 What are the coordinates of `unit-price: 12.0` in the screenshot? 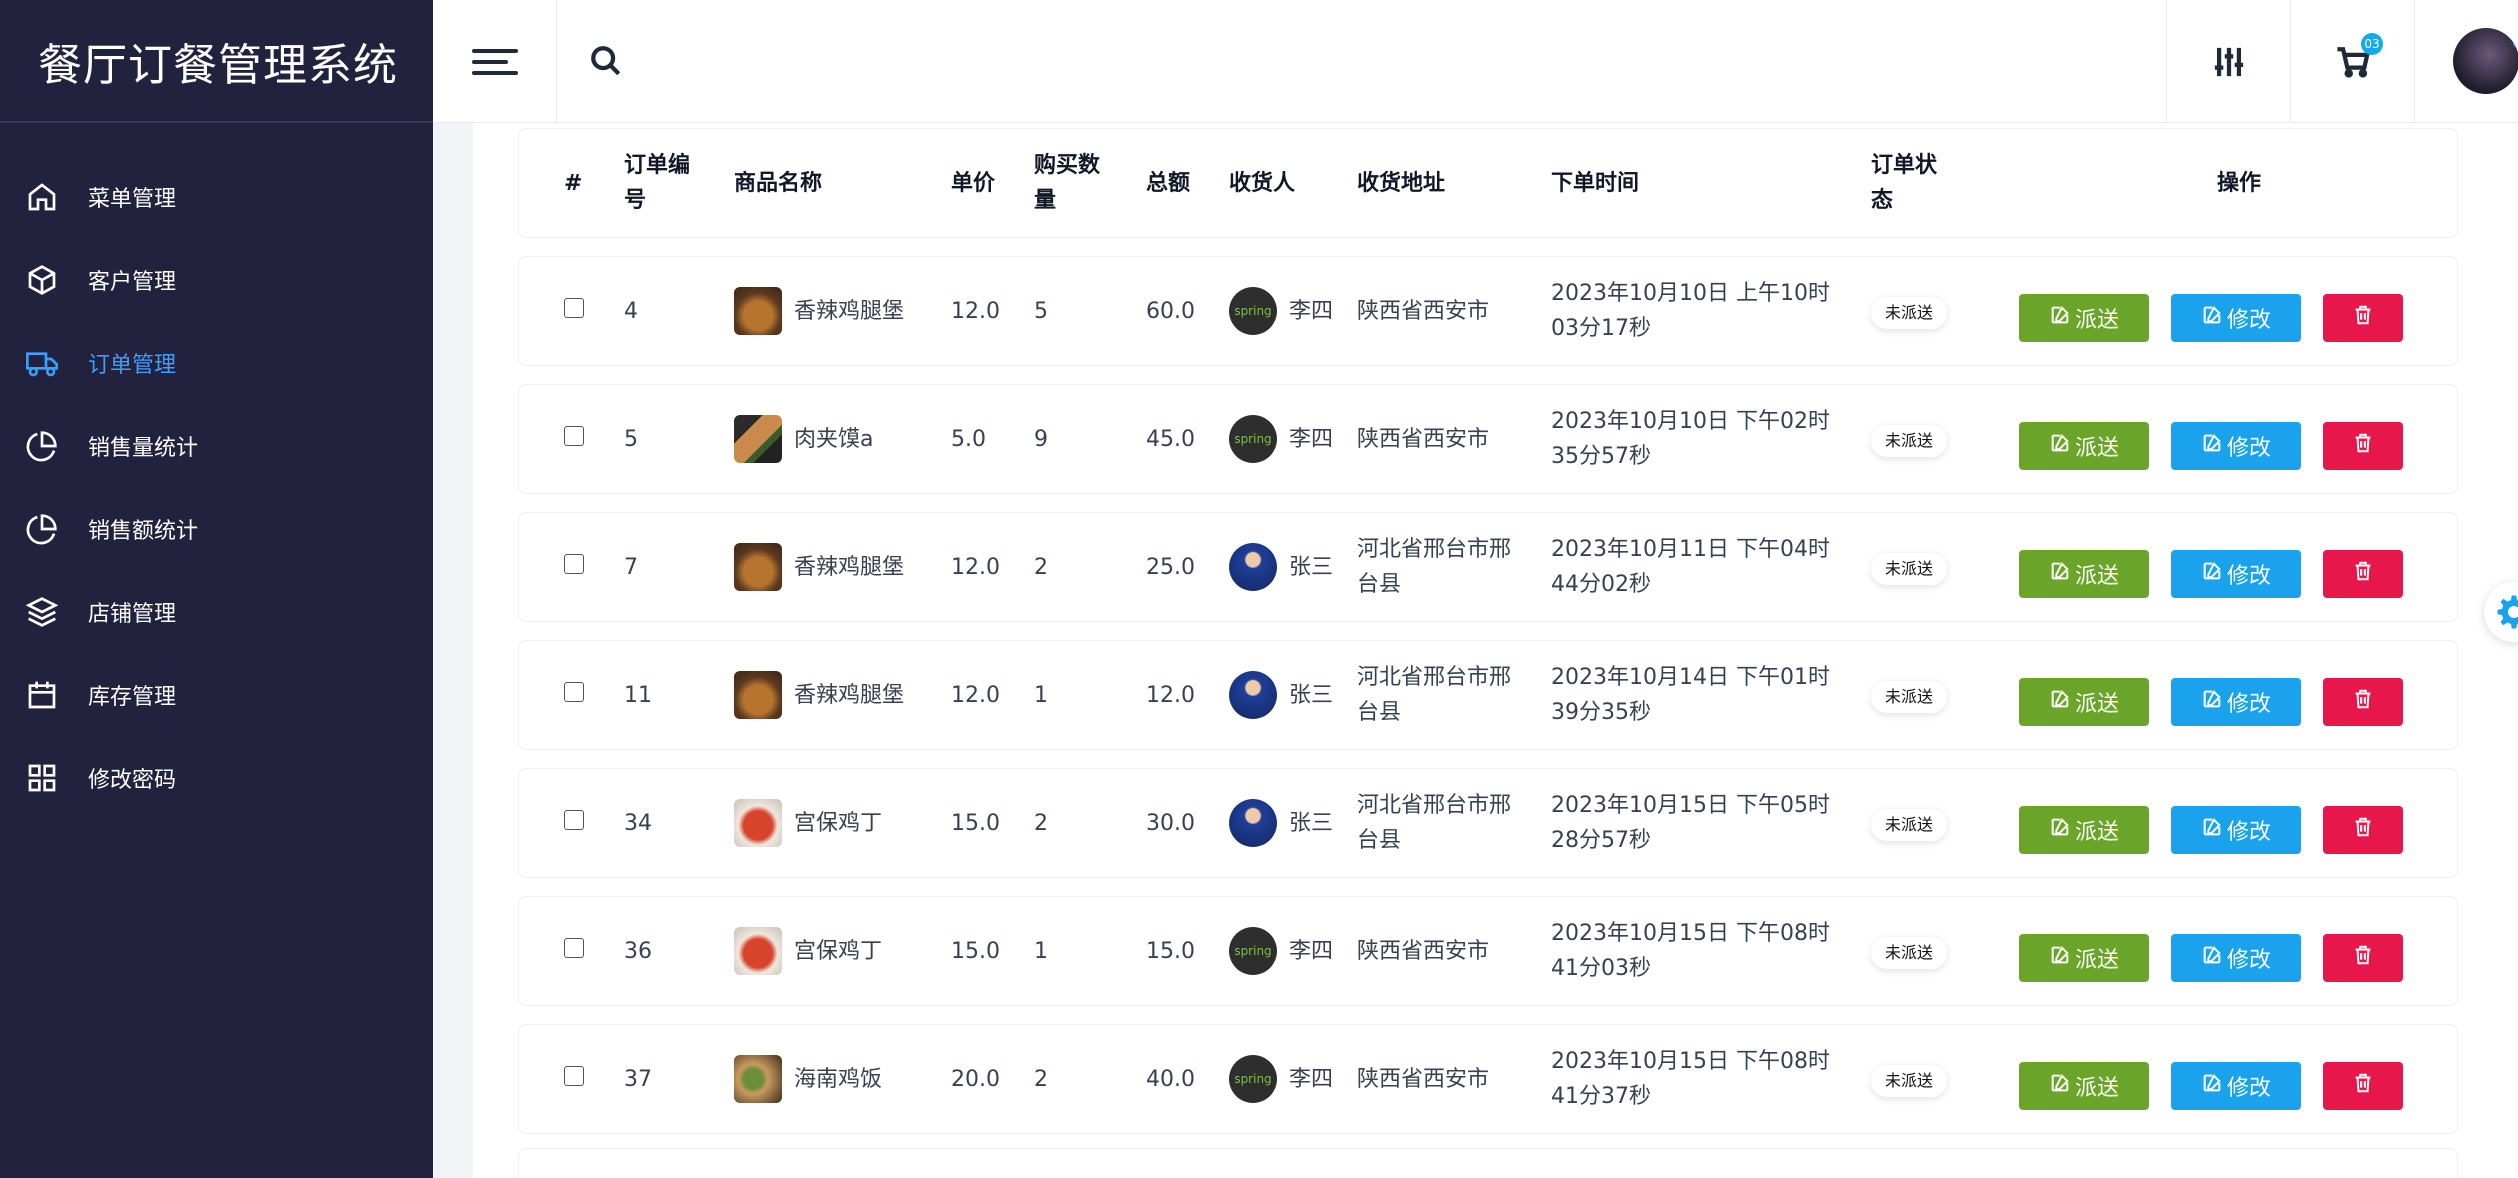 It's located at (975, 311).